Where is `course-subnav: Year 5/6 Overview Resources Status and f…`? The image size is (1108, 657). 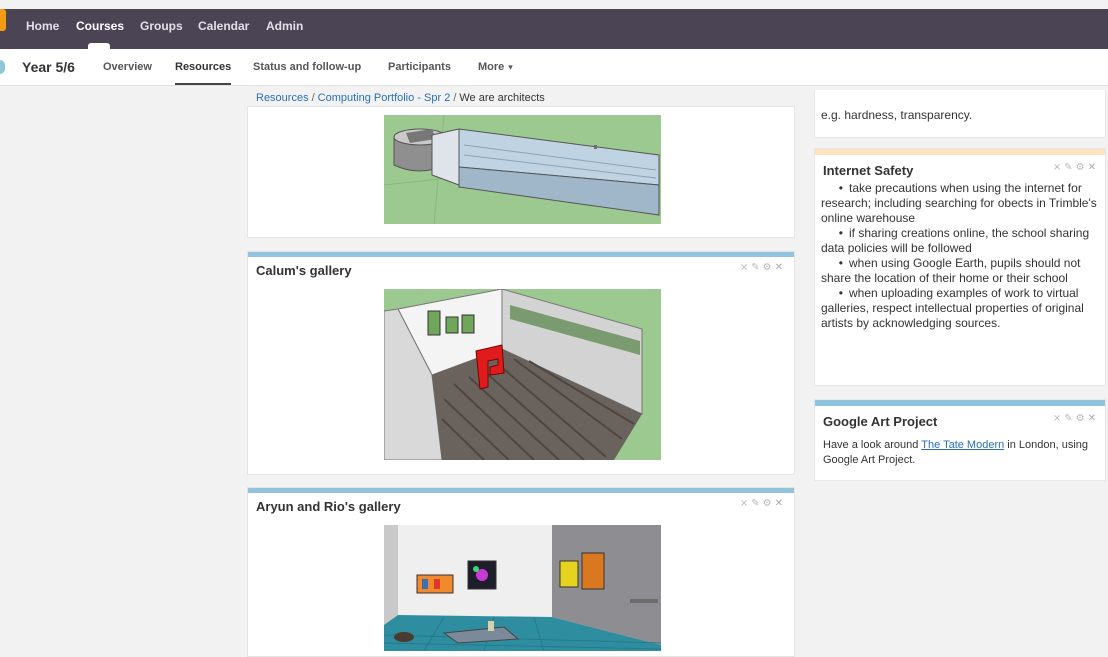 course-subnav: Year 5/6 Overview Resources Status and f… is located at coordinates (554, 67).